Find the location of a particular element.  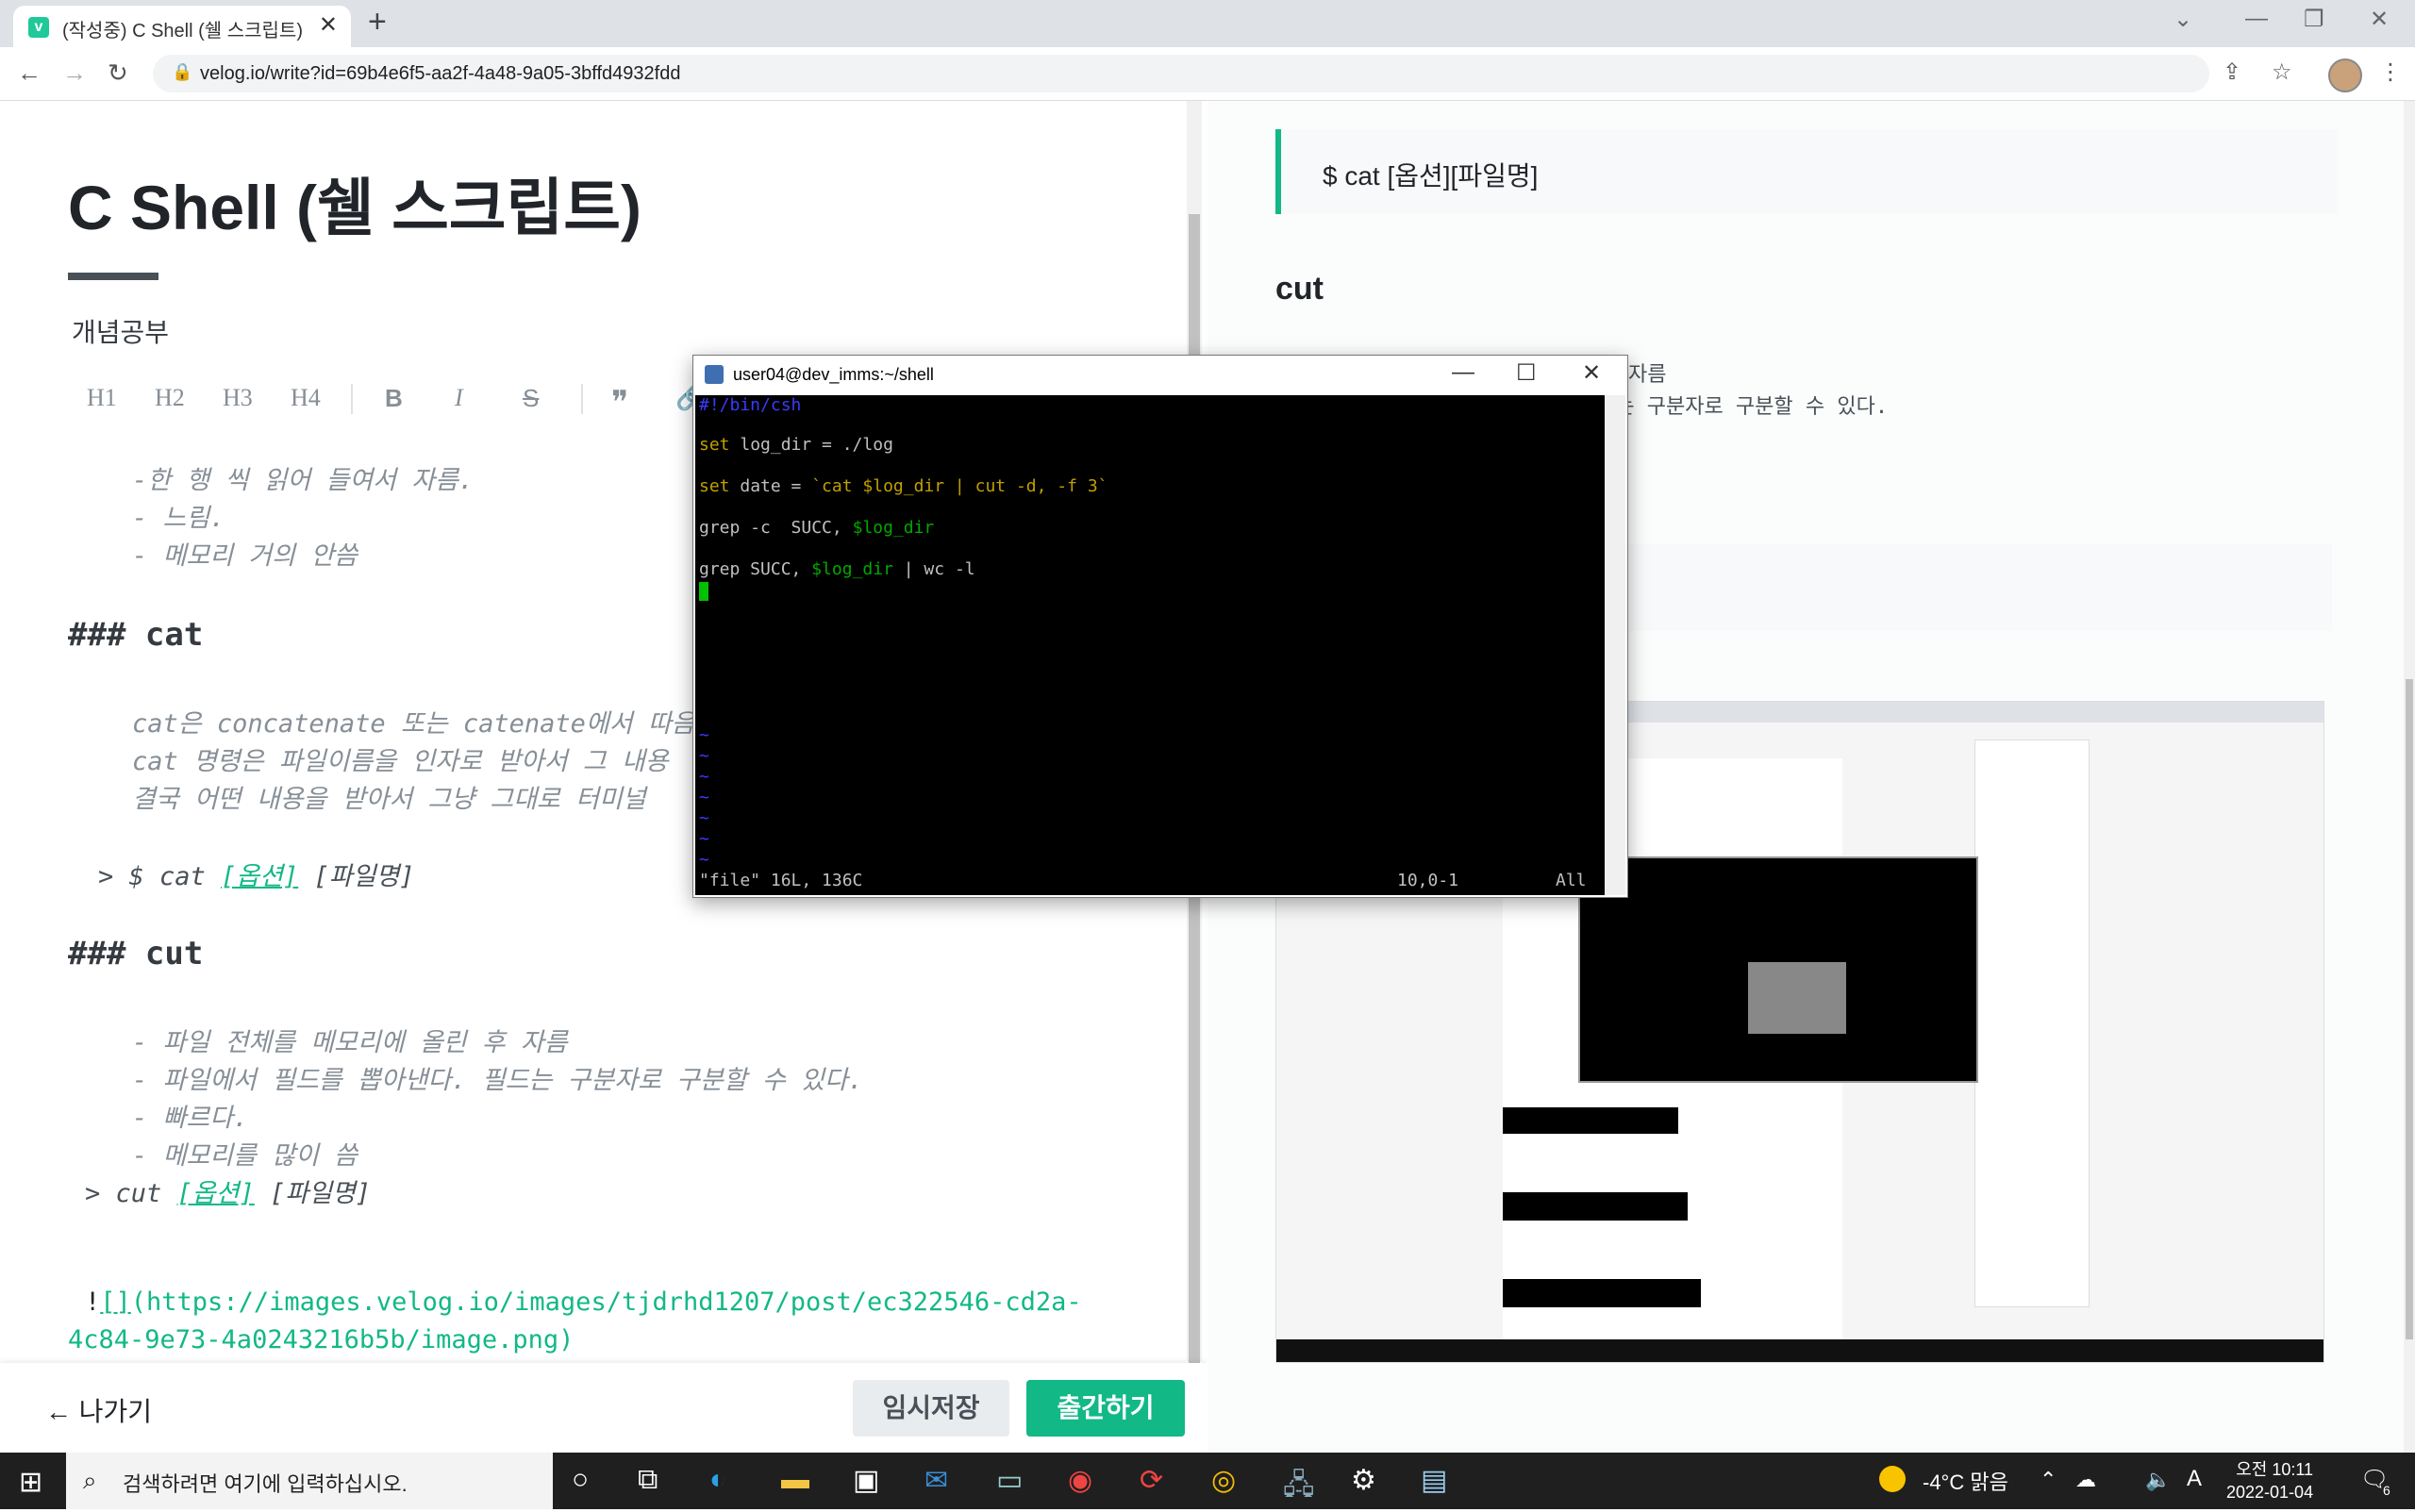

preview-blockquote: $ cat [옵션][파일명] is located at coordinates (1807, 171).